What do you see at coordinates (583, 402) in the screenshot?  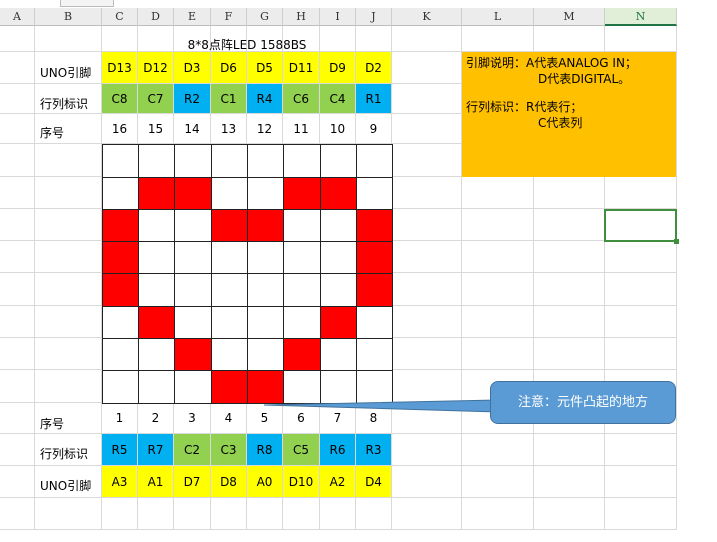 I see `callout-note: 注意：元件凸起的地方` at bounding box center [583, 402].